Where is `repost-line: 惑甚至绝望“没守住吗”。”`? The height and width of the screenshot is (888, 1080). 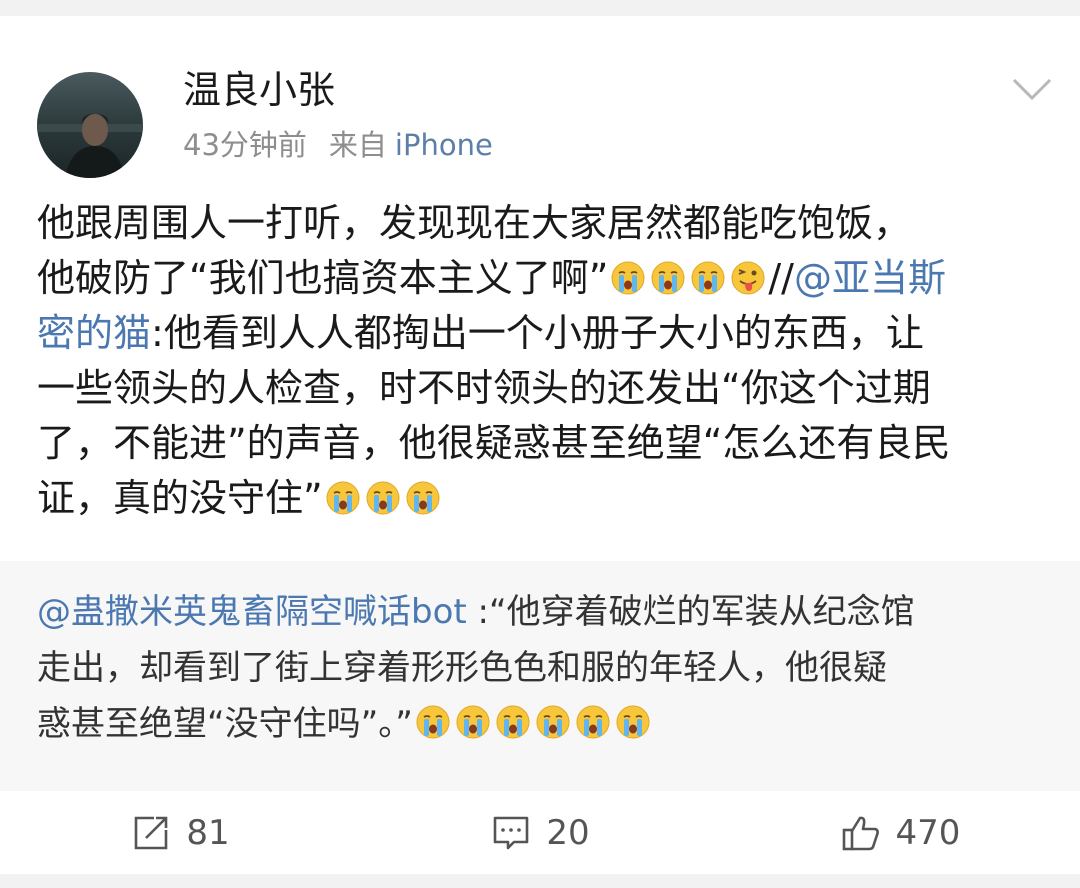
repost-line: 惑甚至绝望“没守住吗”。” is located at coordinates (542, 724).